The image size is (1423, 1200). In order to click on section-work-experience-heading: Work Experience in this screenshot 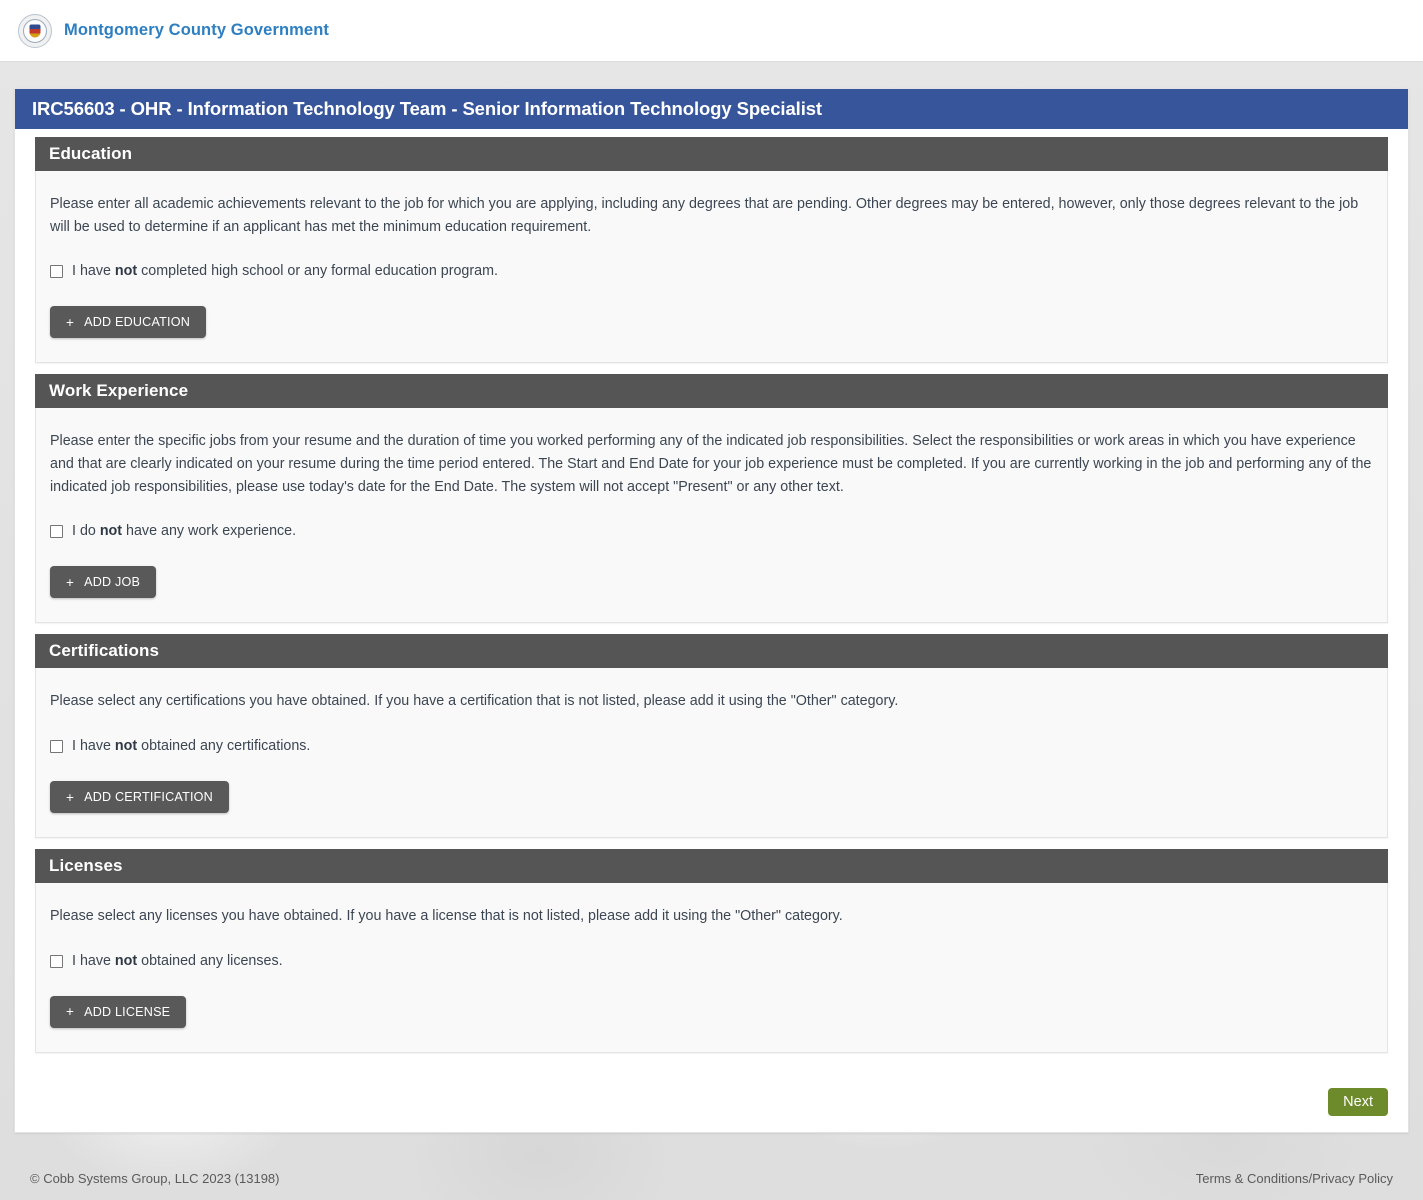, I will do `click(711, 391)`.